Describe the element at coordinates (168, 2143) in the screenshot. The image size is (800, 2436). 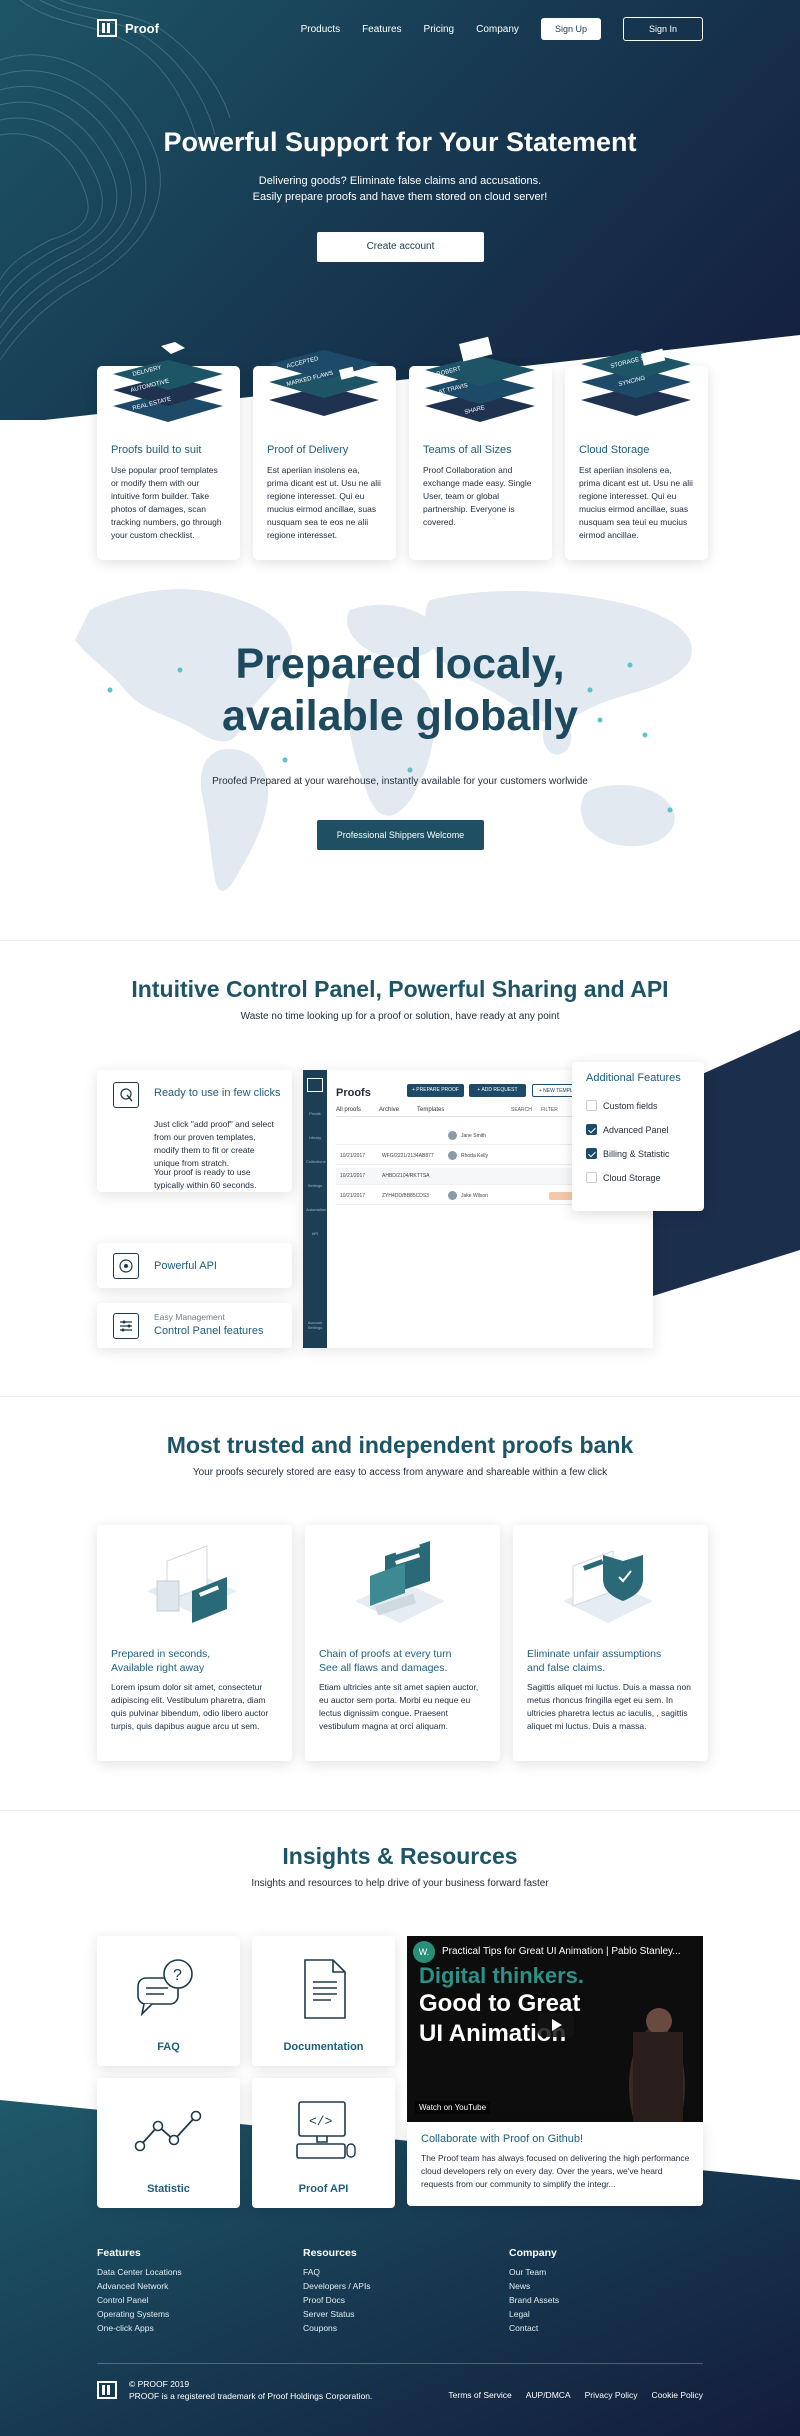
I see `resource-card-statistic: Statistic` at that location.